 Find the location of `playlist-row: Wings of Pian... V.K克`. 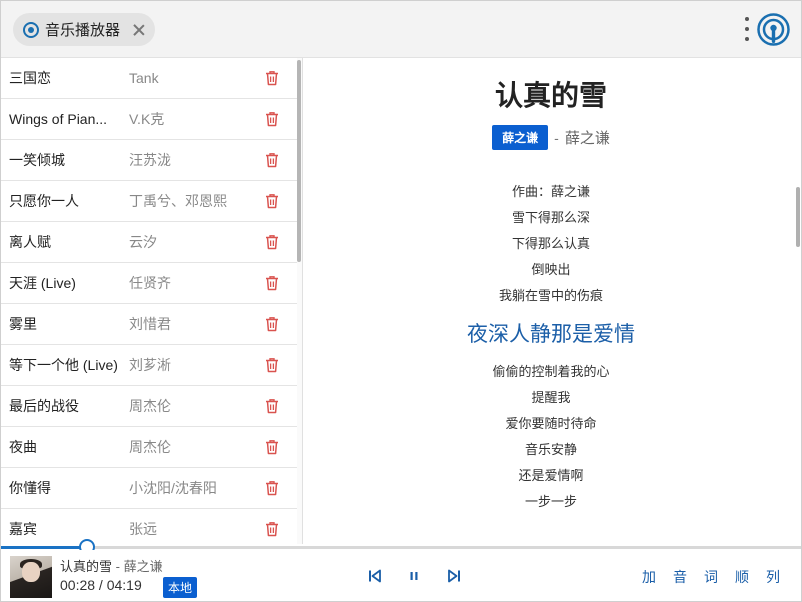

playlist-row: Wings of Pian... V.K克 is located at coordinates (149, 119).